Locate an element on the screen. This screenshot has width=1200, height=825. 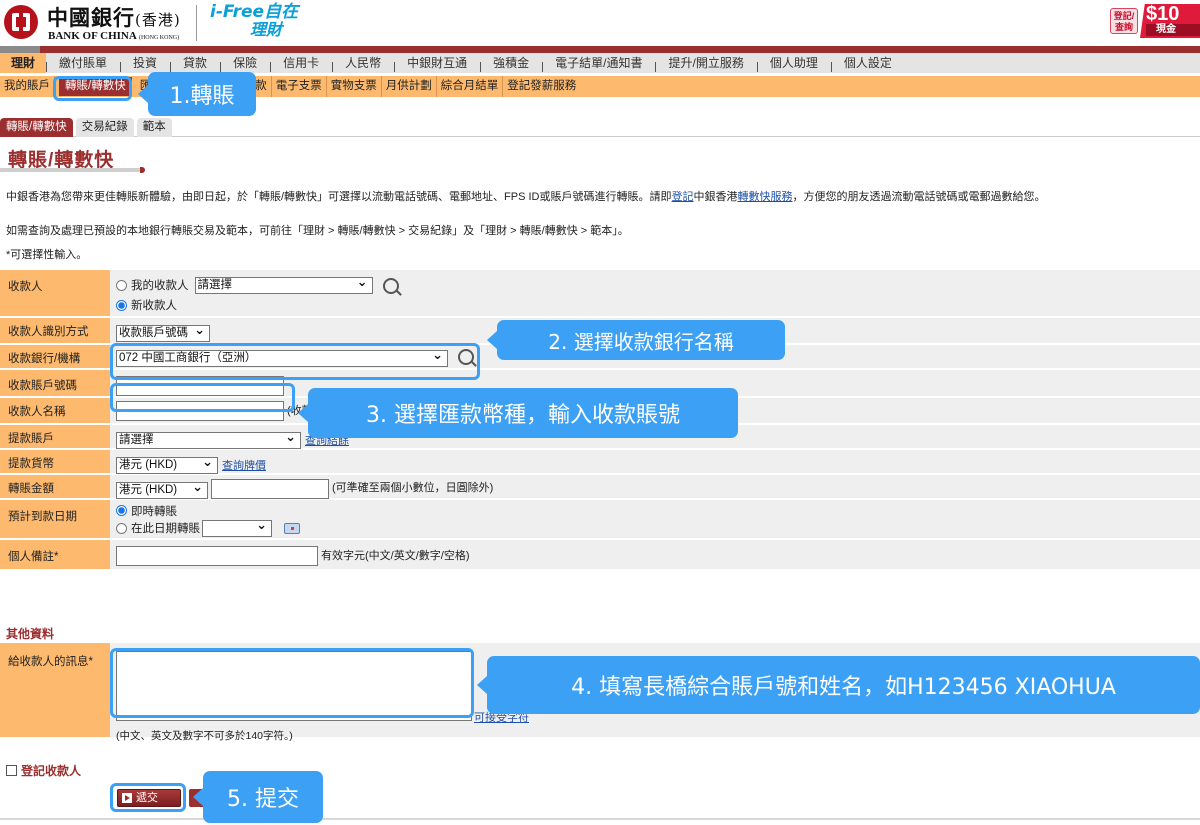
main-nav-item-insurance: 保險 is located at coordinates (245, 63).